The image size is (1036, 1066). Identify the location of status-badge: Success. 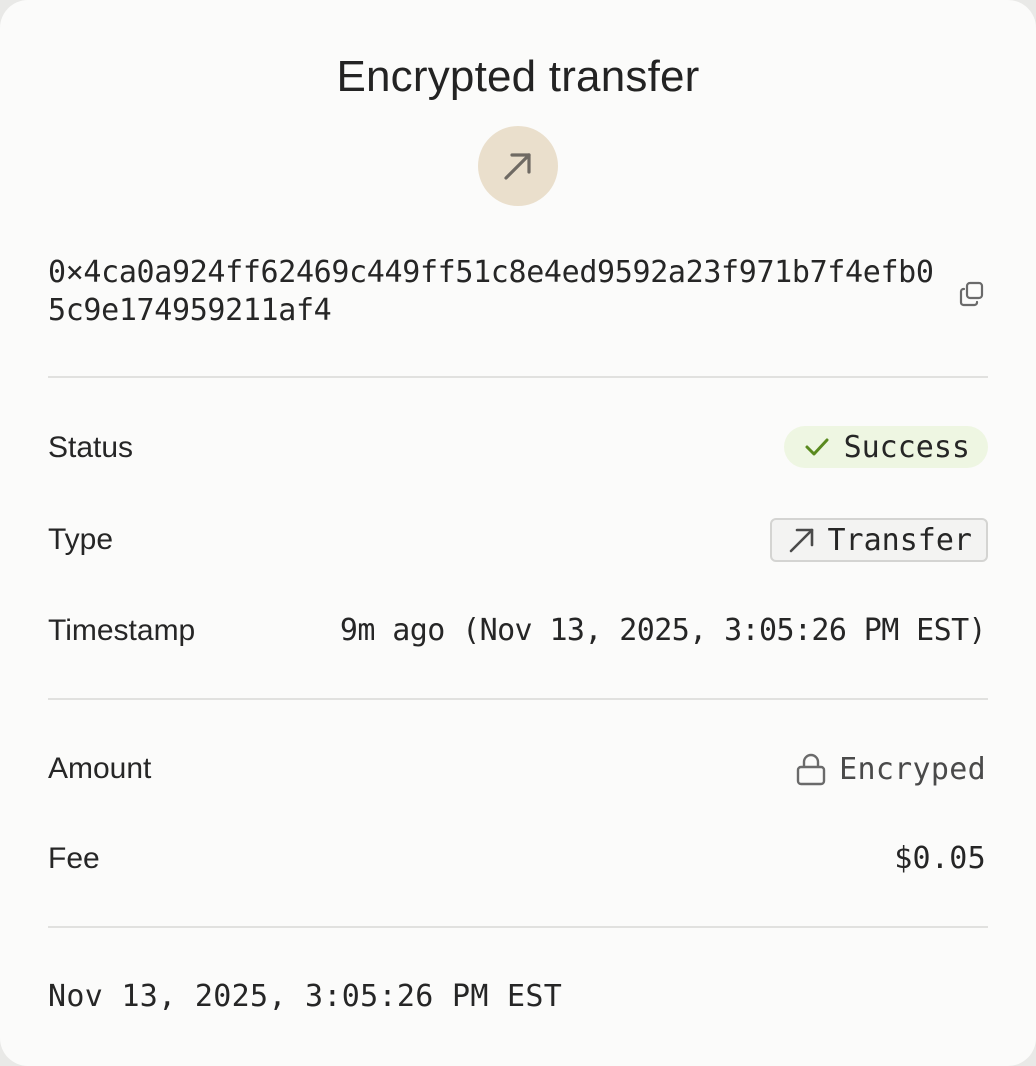
(885, 447).